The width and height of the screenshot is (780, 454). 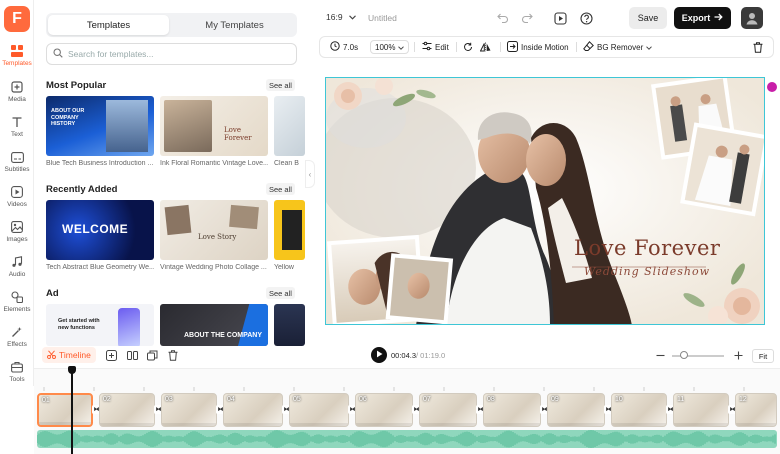 What do you see at coordinates (46, 400) in the screenshot?
I see `clip-number: 01` at bounding box center [46, 400].